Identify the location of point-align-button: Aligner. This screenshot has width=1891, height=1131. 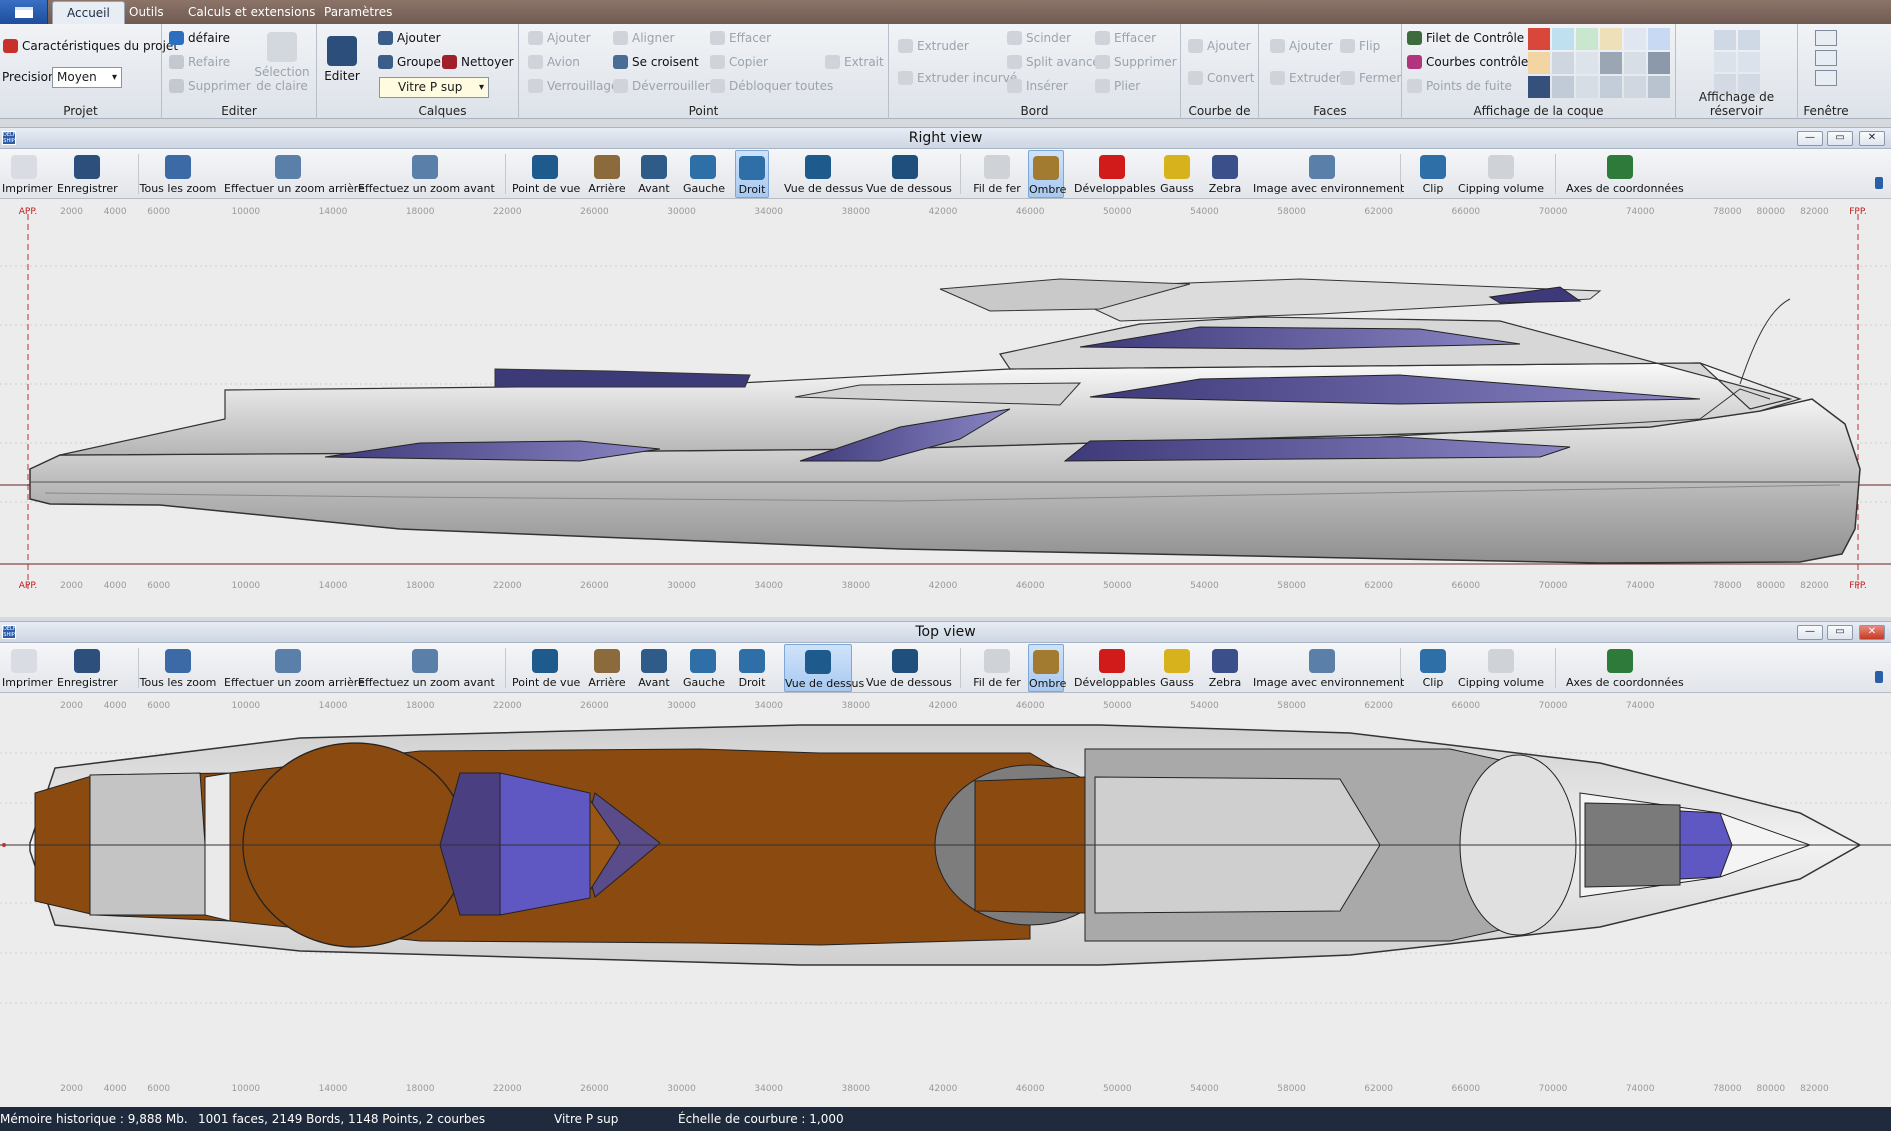
(643, 38).